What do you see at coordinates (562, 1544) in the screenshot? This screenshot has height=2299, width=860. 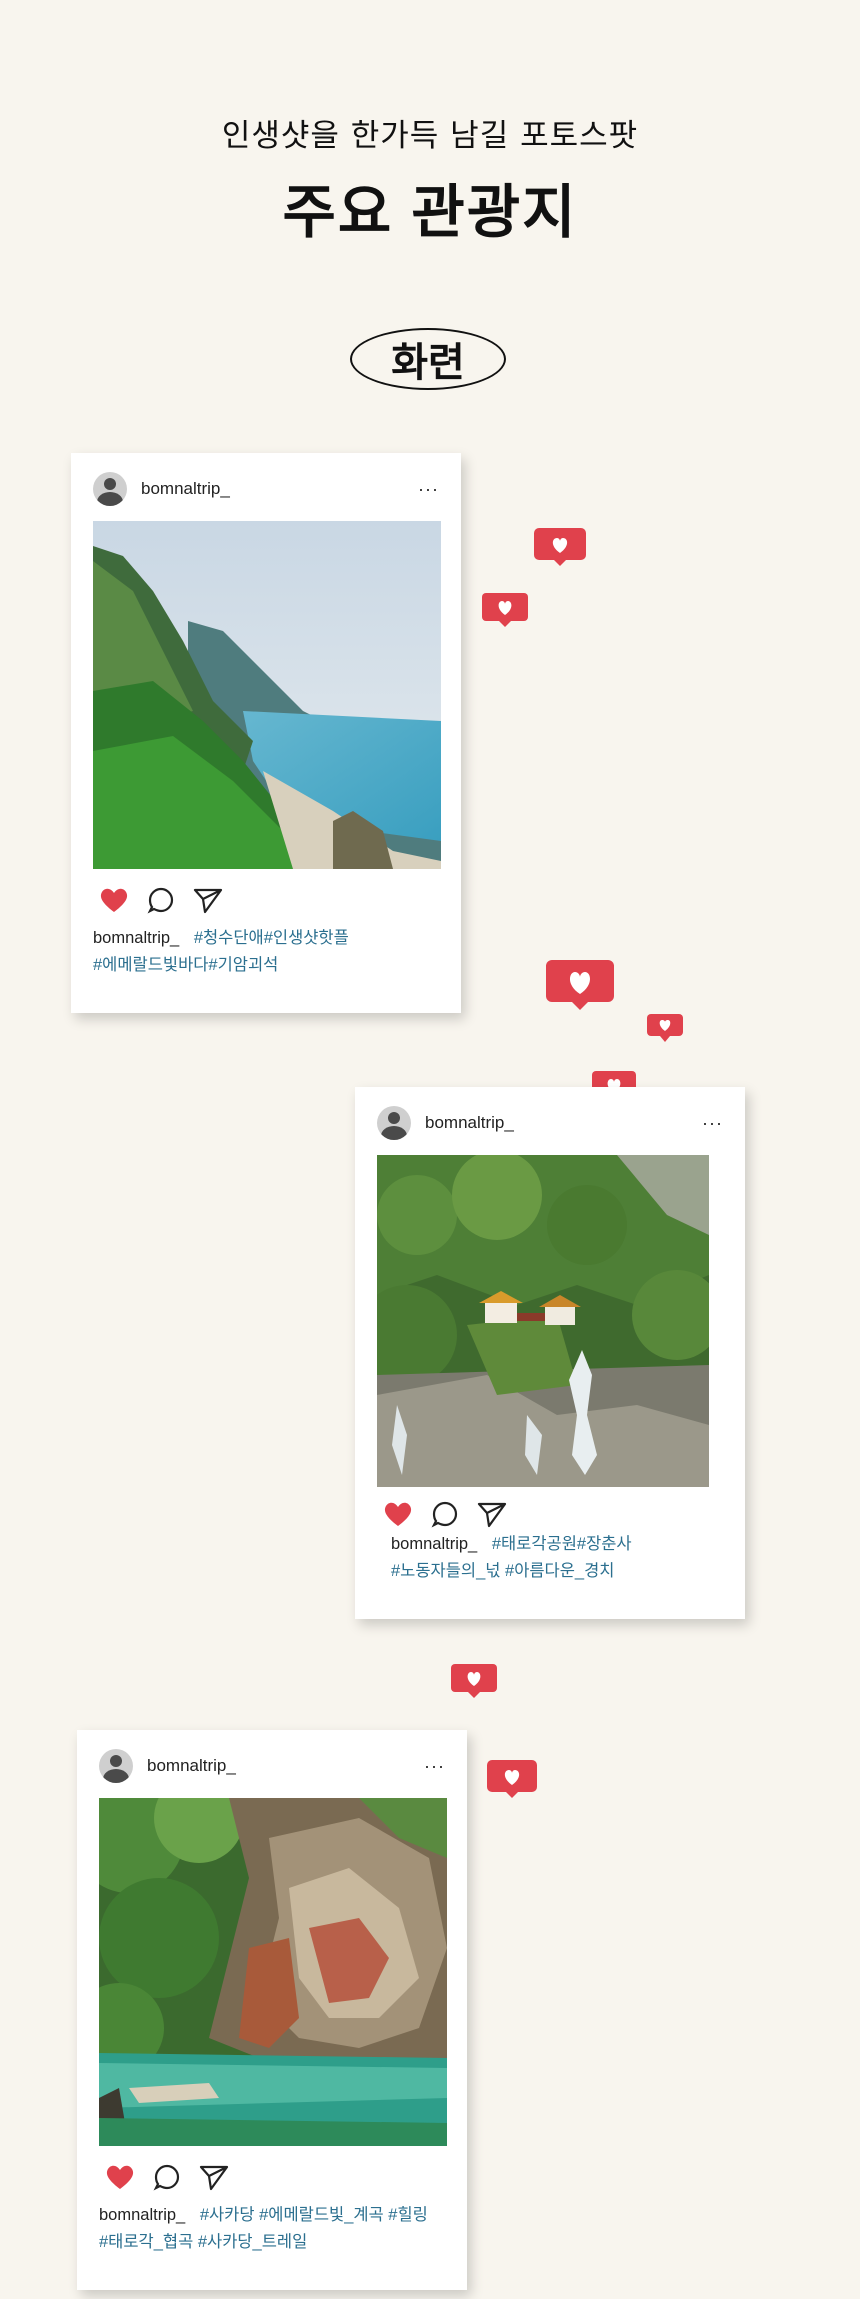 I see `caption-hashtags: #태로각공원#장춘사` at bounding box center [562, 1544].